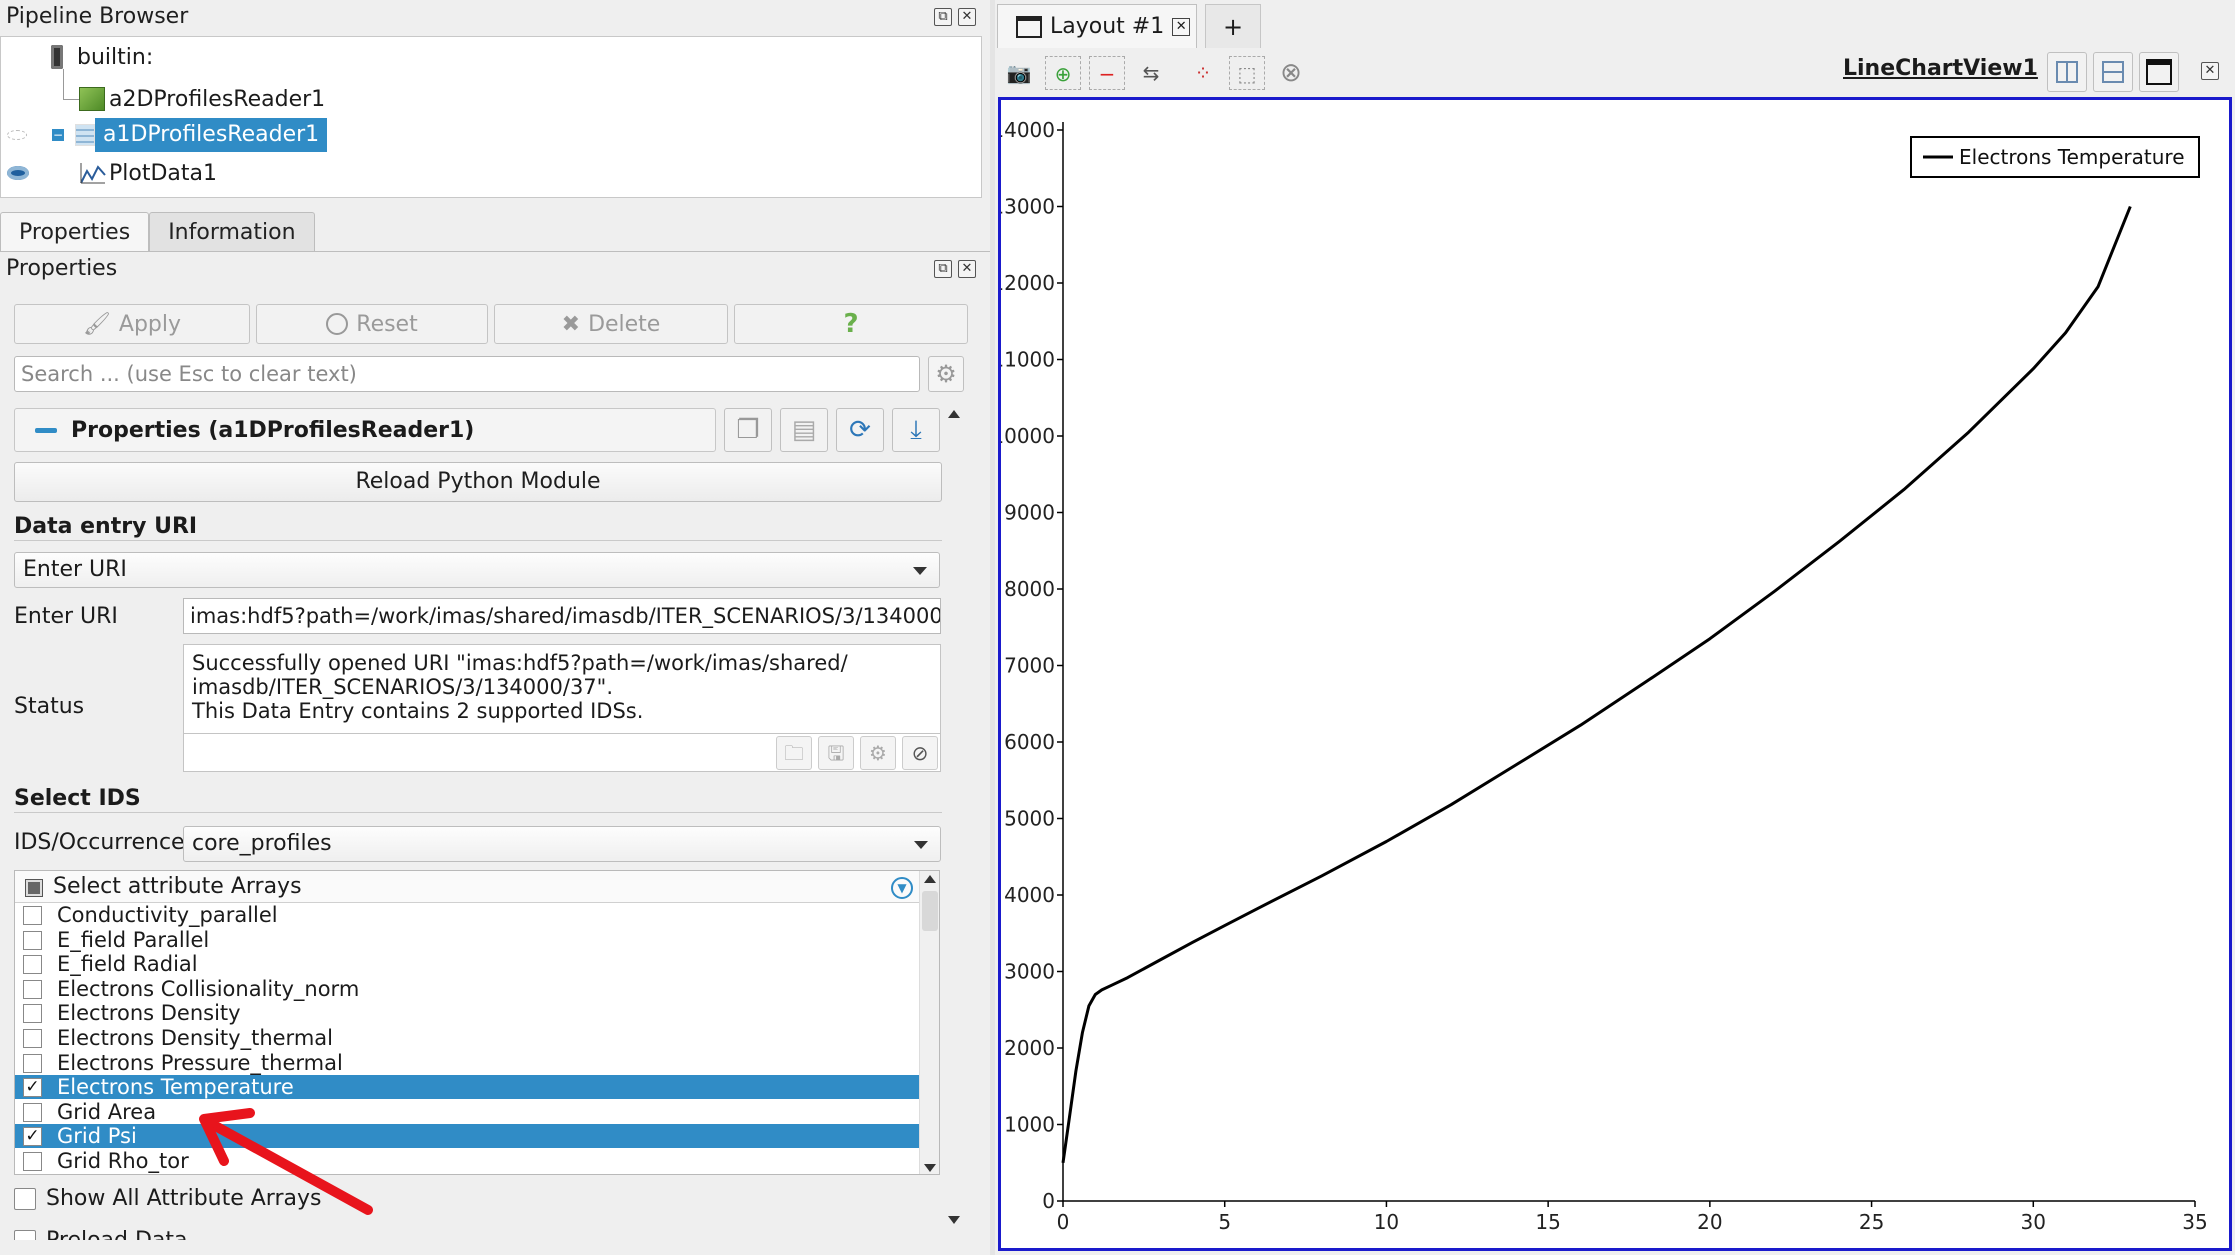 The width and height of the screenshot is (2235, 1255). Describe the element at coordinates (478, 482) in the screenshot. I see `reload-python-module-button: Reload Python Module` at that location.